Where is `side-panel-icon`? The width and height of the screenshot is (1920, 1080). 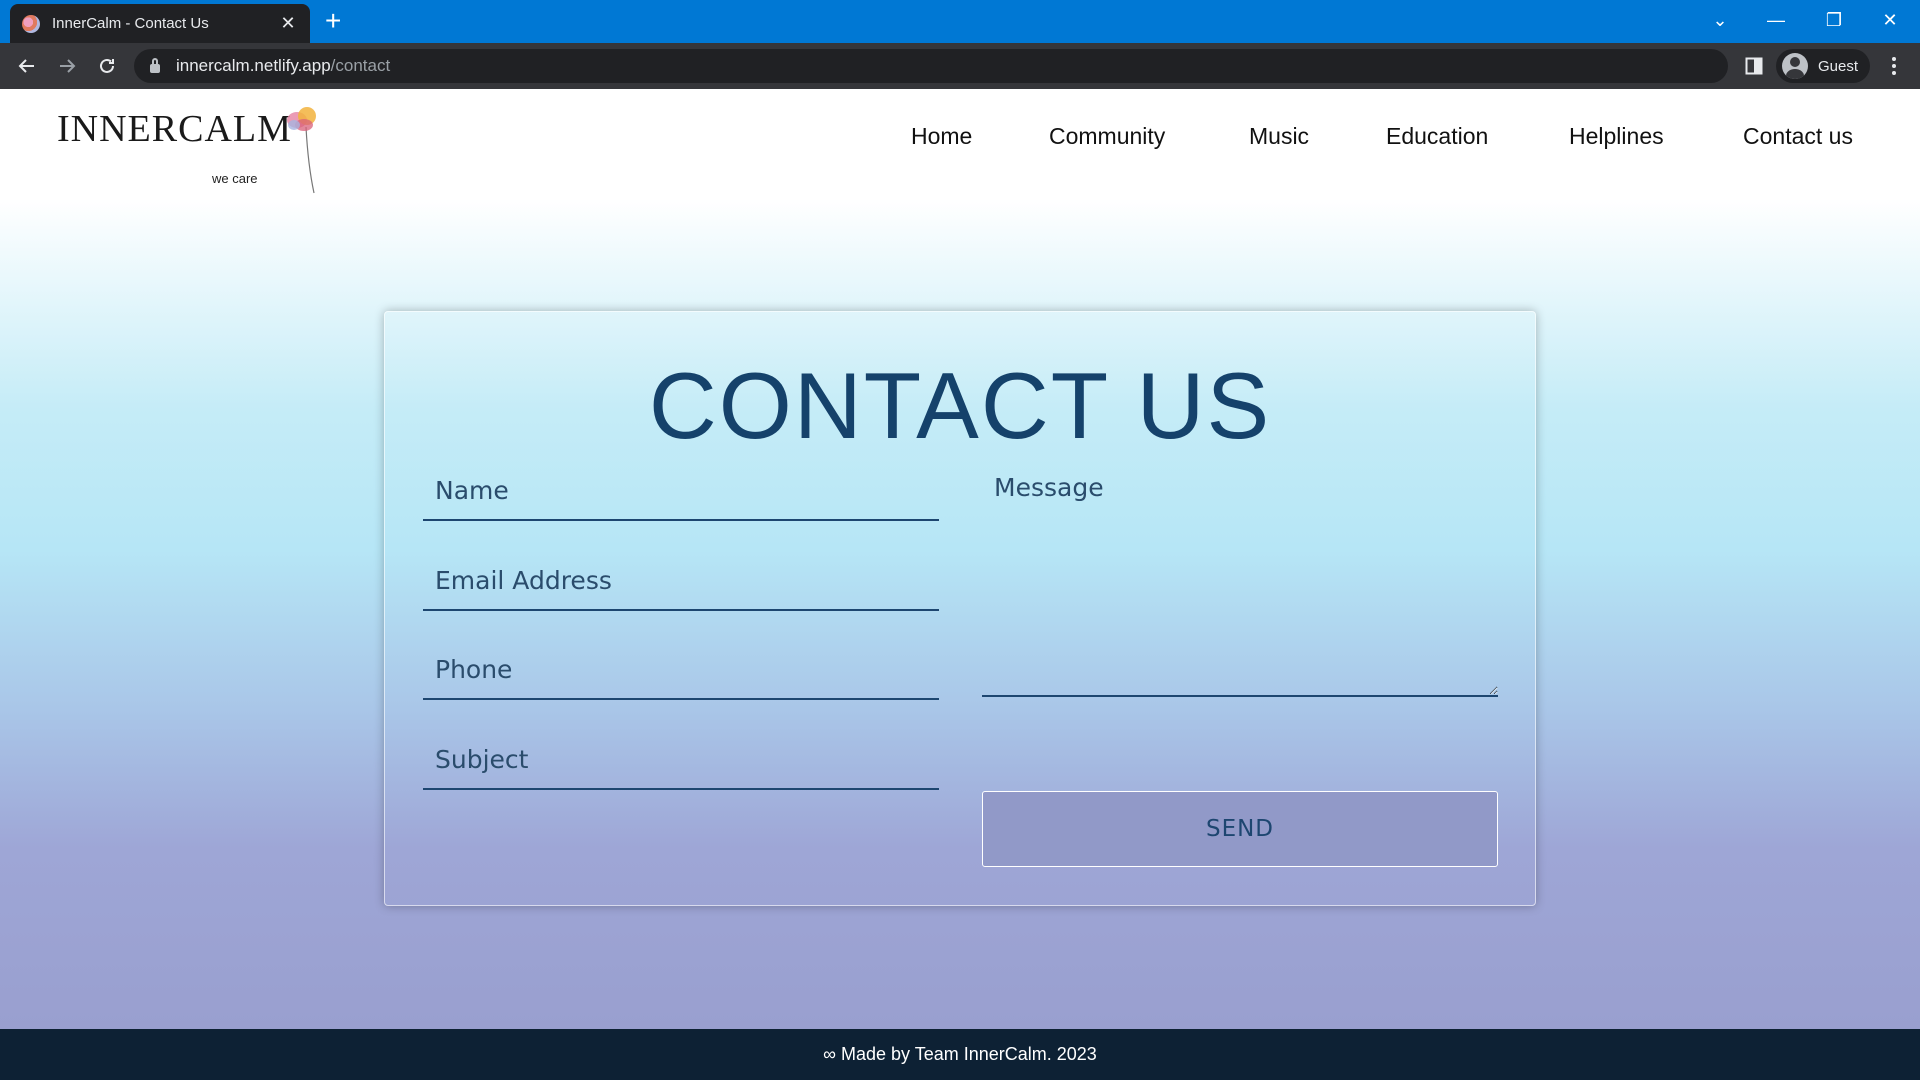 side-panel-icon is located at coordinates (1754, 66).